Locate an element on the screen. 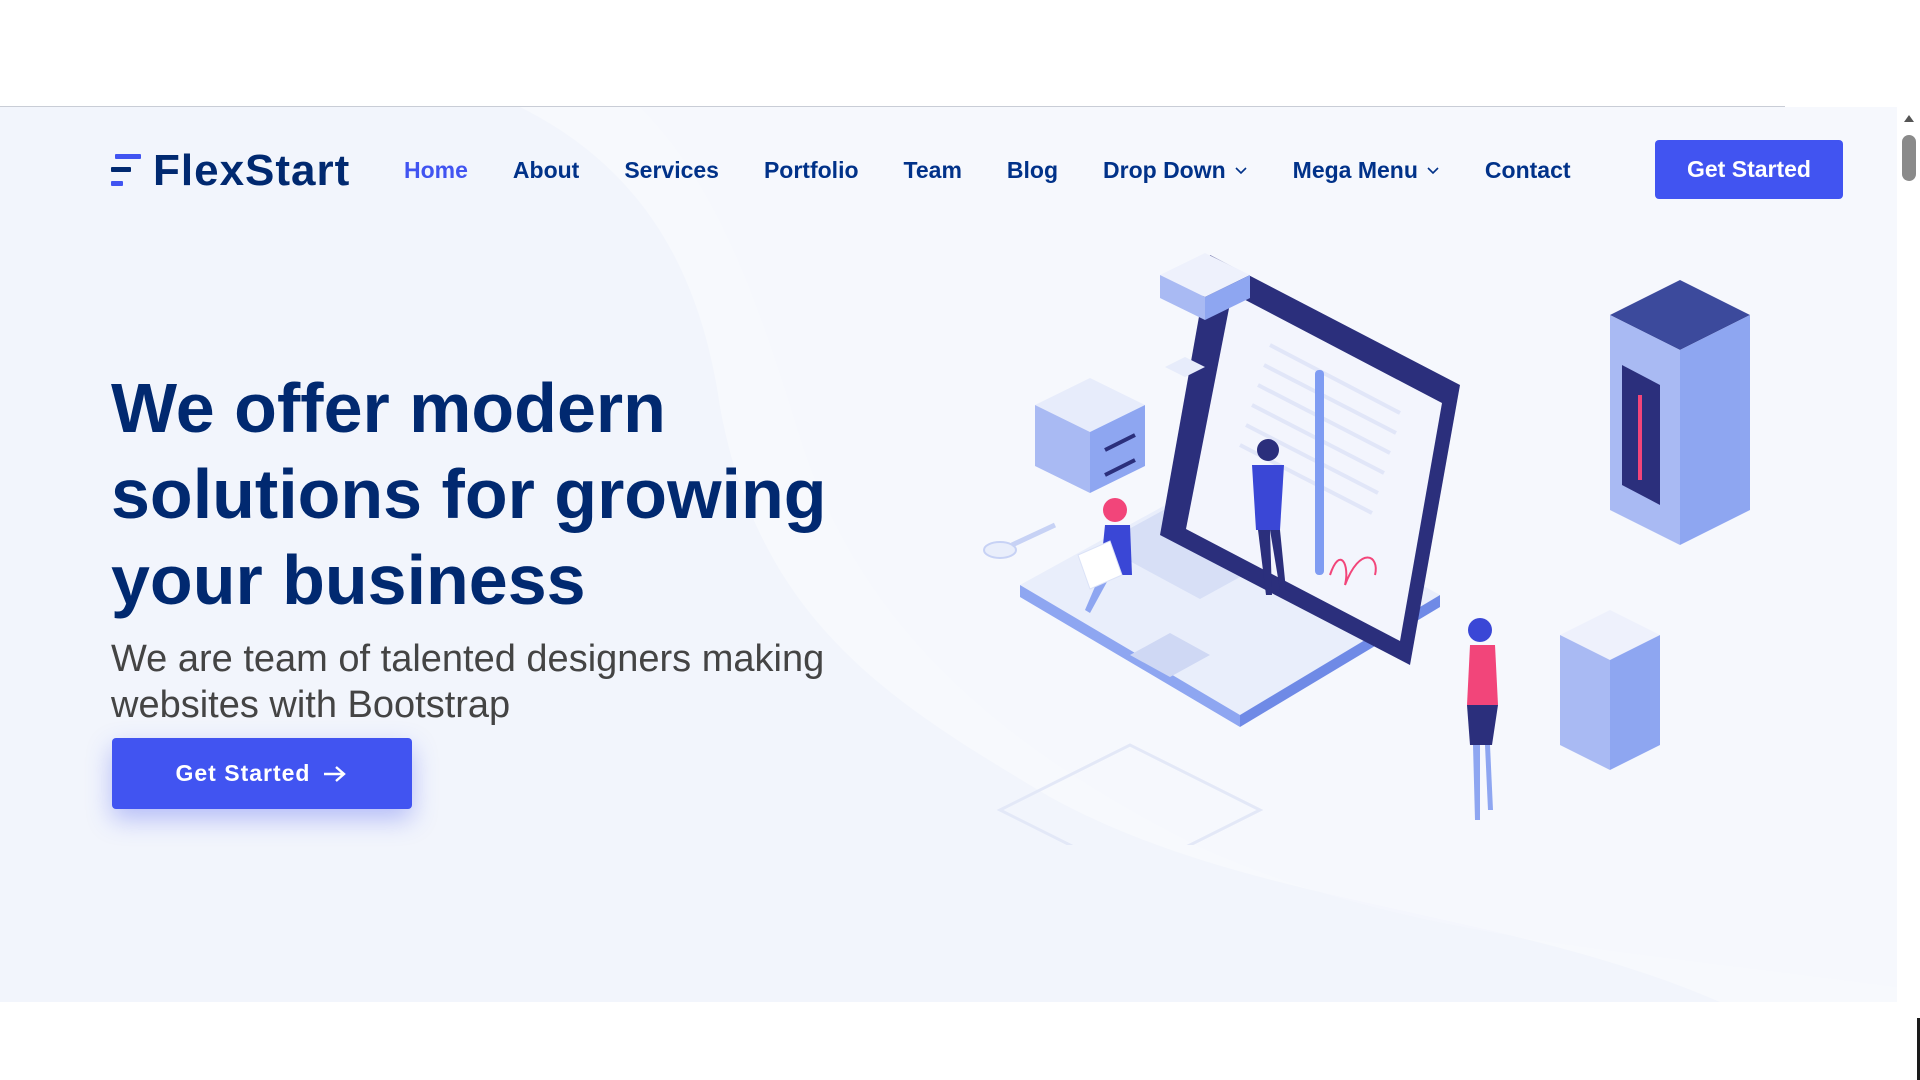 This screenshot has width=1920, height=1080. nav-drop-down: Drop Down is located at coordinates (1175, 170).